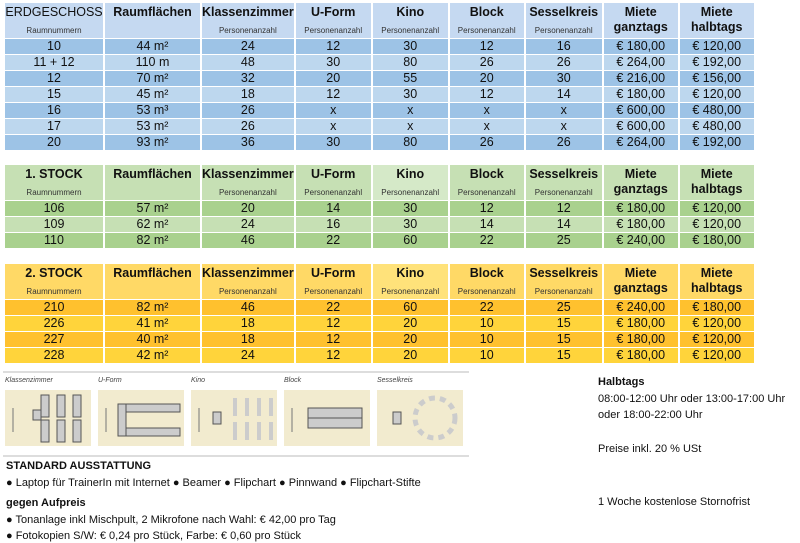 The width and height of the screenshot is (800, 543). I want to click on table-cell: € 180,00, so click(640, 355).